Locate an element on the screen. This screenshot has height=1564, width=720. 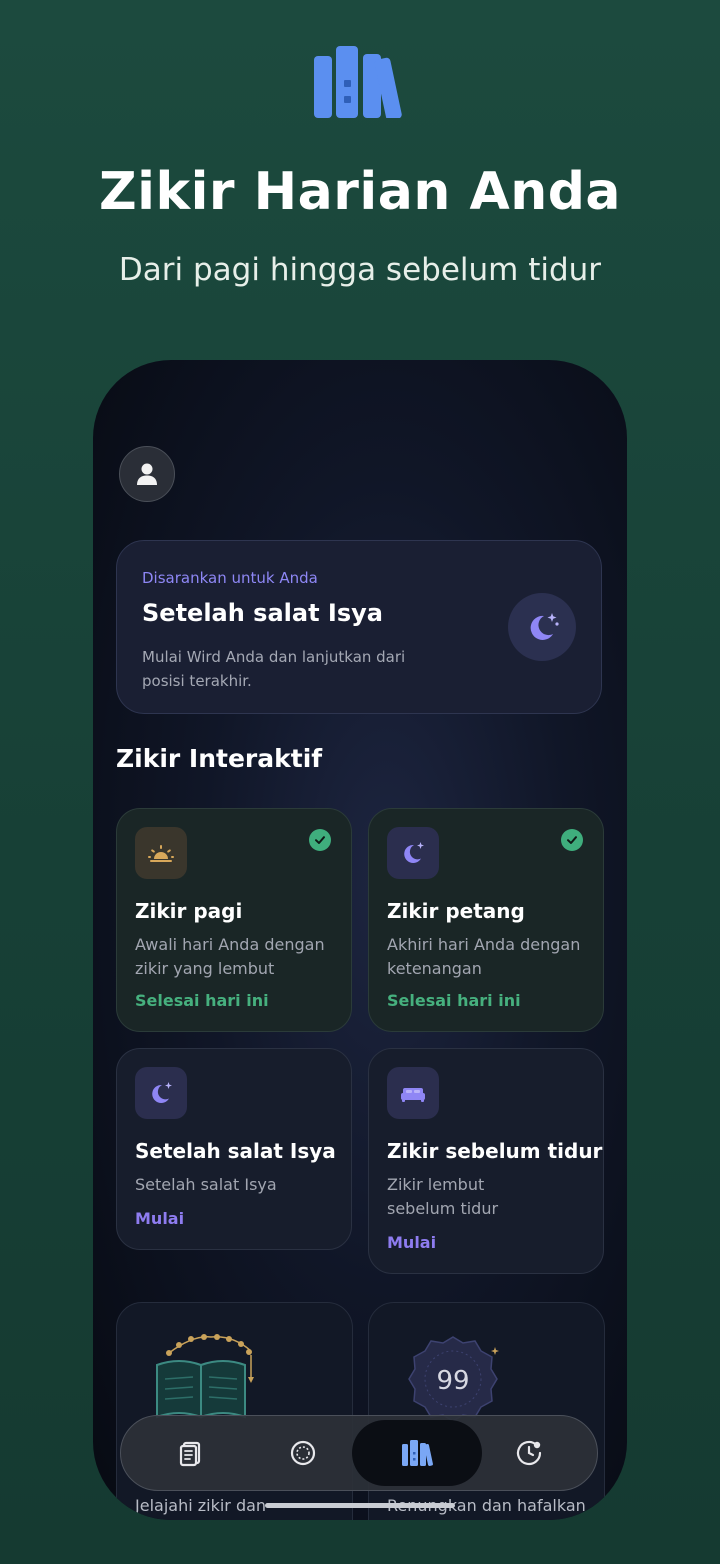
card-description: Zikir lembut sebelum tidur is located at coordinates (443, 1196).